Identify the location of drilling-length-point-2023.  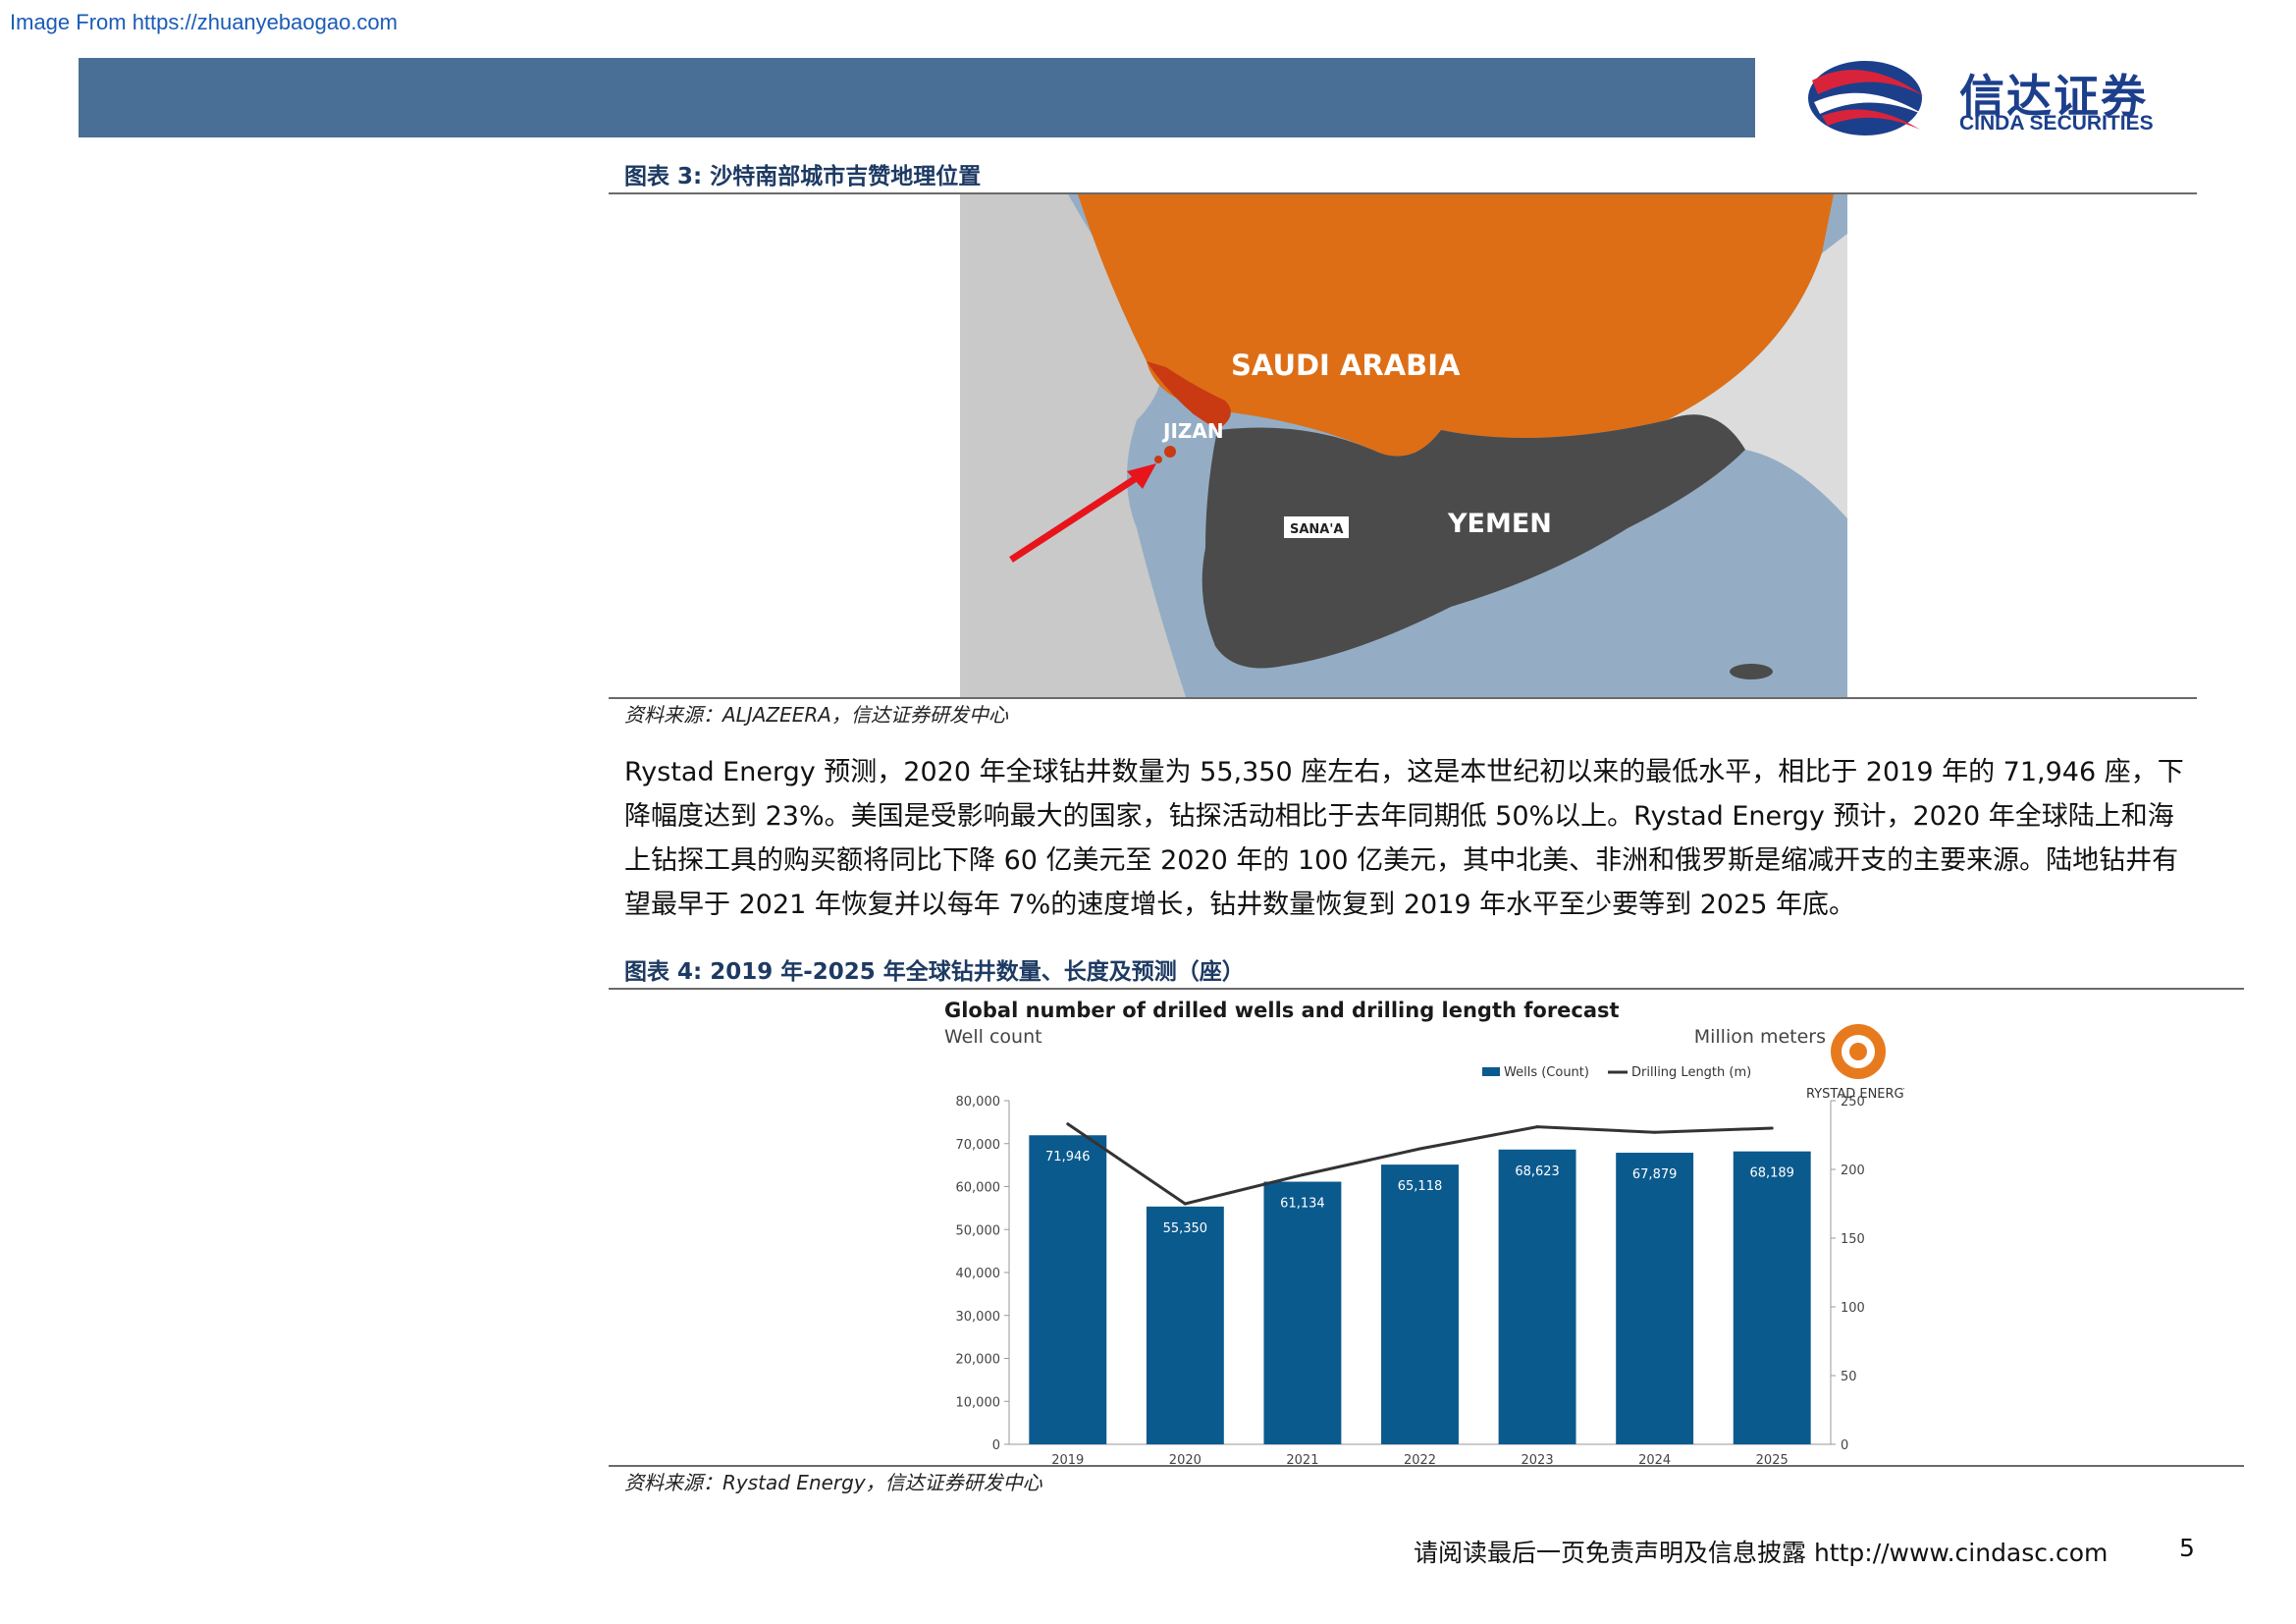
(1537, 1127).